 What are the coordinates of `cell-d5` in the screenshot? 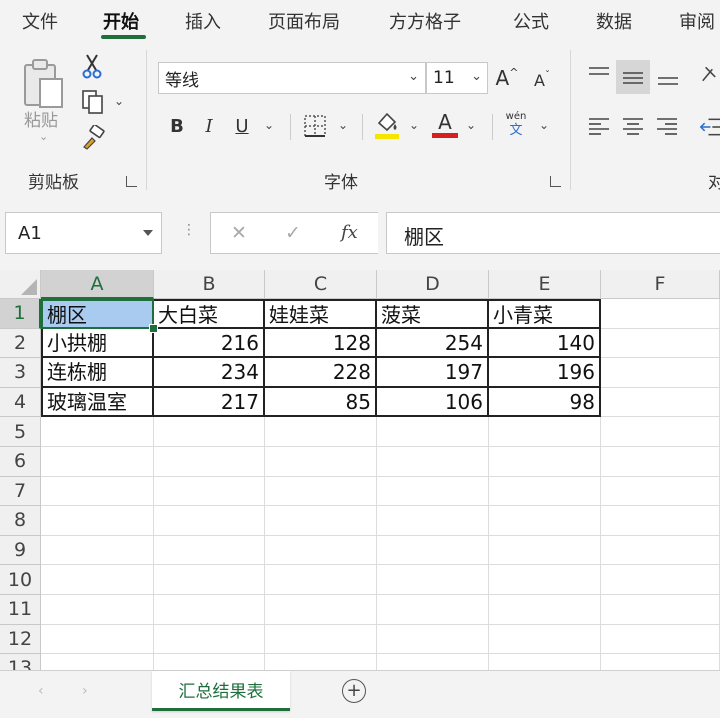 It's located at (433, 432).